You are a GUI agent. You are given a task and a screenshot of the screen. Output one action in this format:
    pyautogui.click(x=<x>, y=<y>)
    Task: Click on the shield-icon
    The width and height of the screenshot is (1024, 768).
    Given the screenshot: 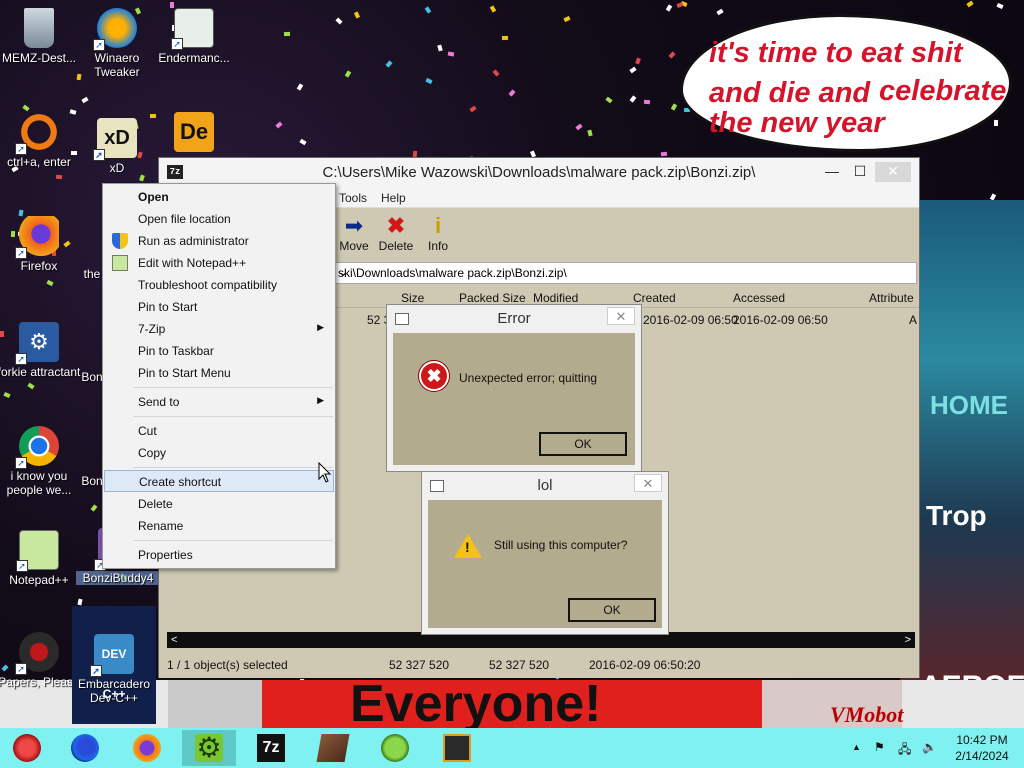 What is the action you would take?
    pyautogui.click(x=120, y=241)
    